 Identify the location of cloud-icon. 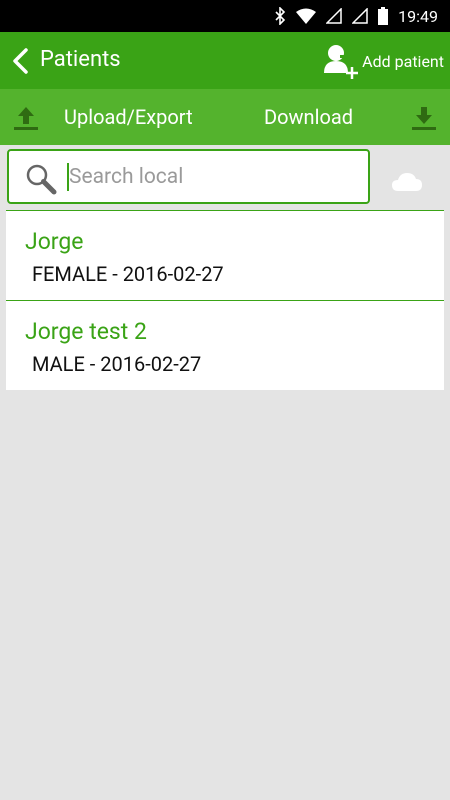
(407, 182).